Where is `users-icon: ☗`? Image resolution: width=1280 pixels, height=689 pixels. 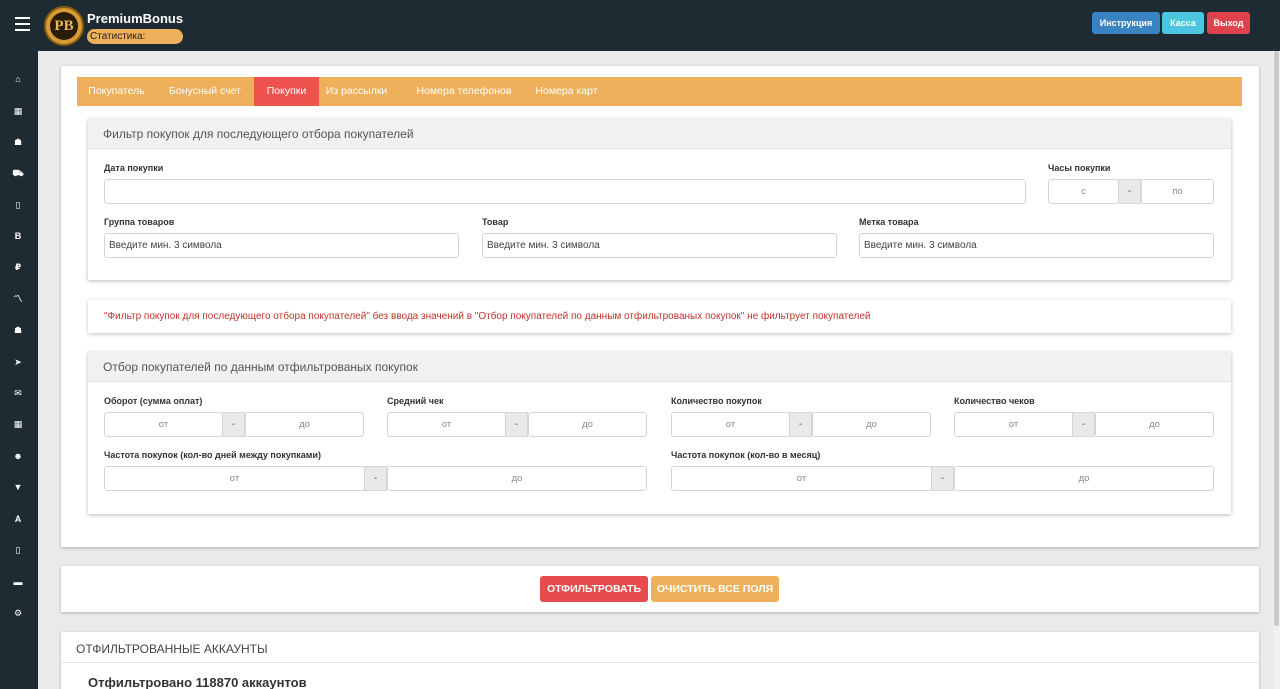 users-icon: ☗ is located at coordinates (18, 142).